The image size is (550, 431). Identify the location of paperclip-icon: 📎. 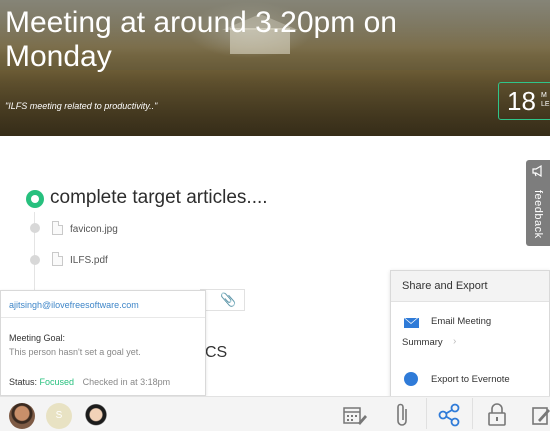
(228, 300).